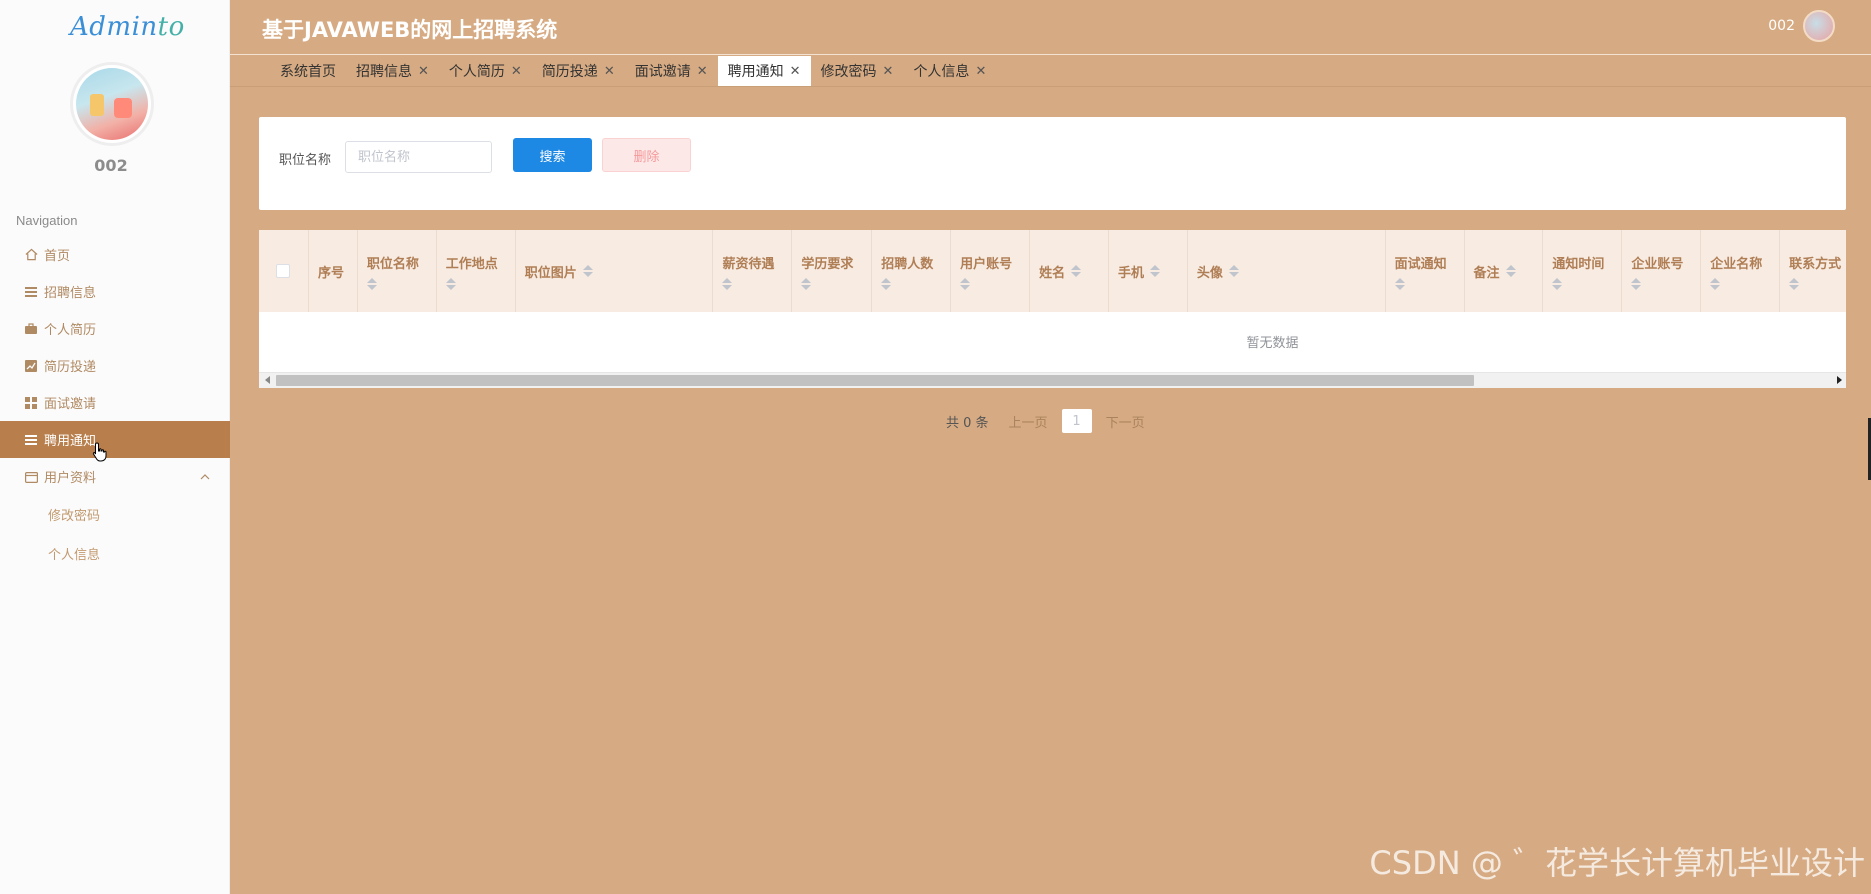 The height and width of the screenshot is (894, 1871). What do you see at coordinates (1050, 27) in the screenshot?
I see `top-header: 基于JAVAWEB的网上招聘系统 002` at bounding box center [1050, 27].